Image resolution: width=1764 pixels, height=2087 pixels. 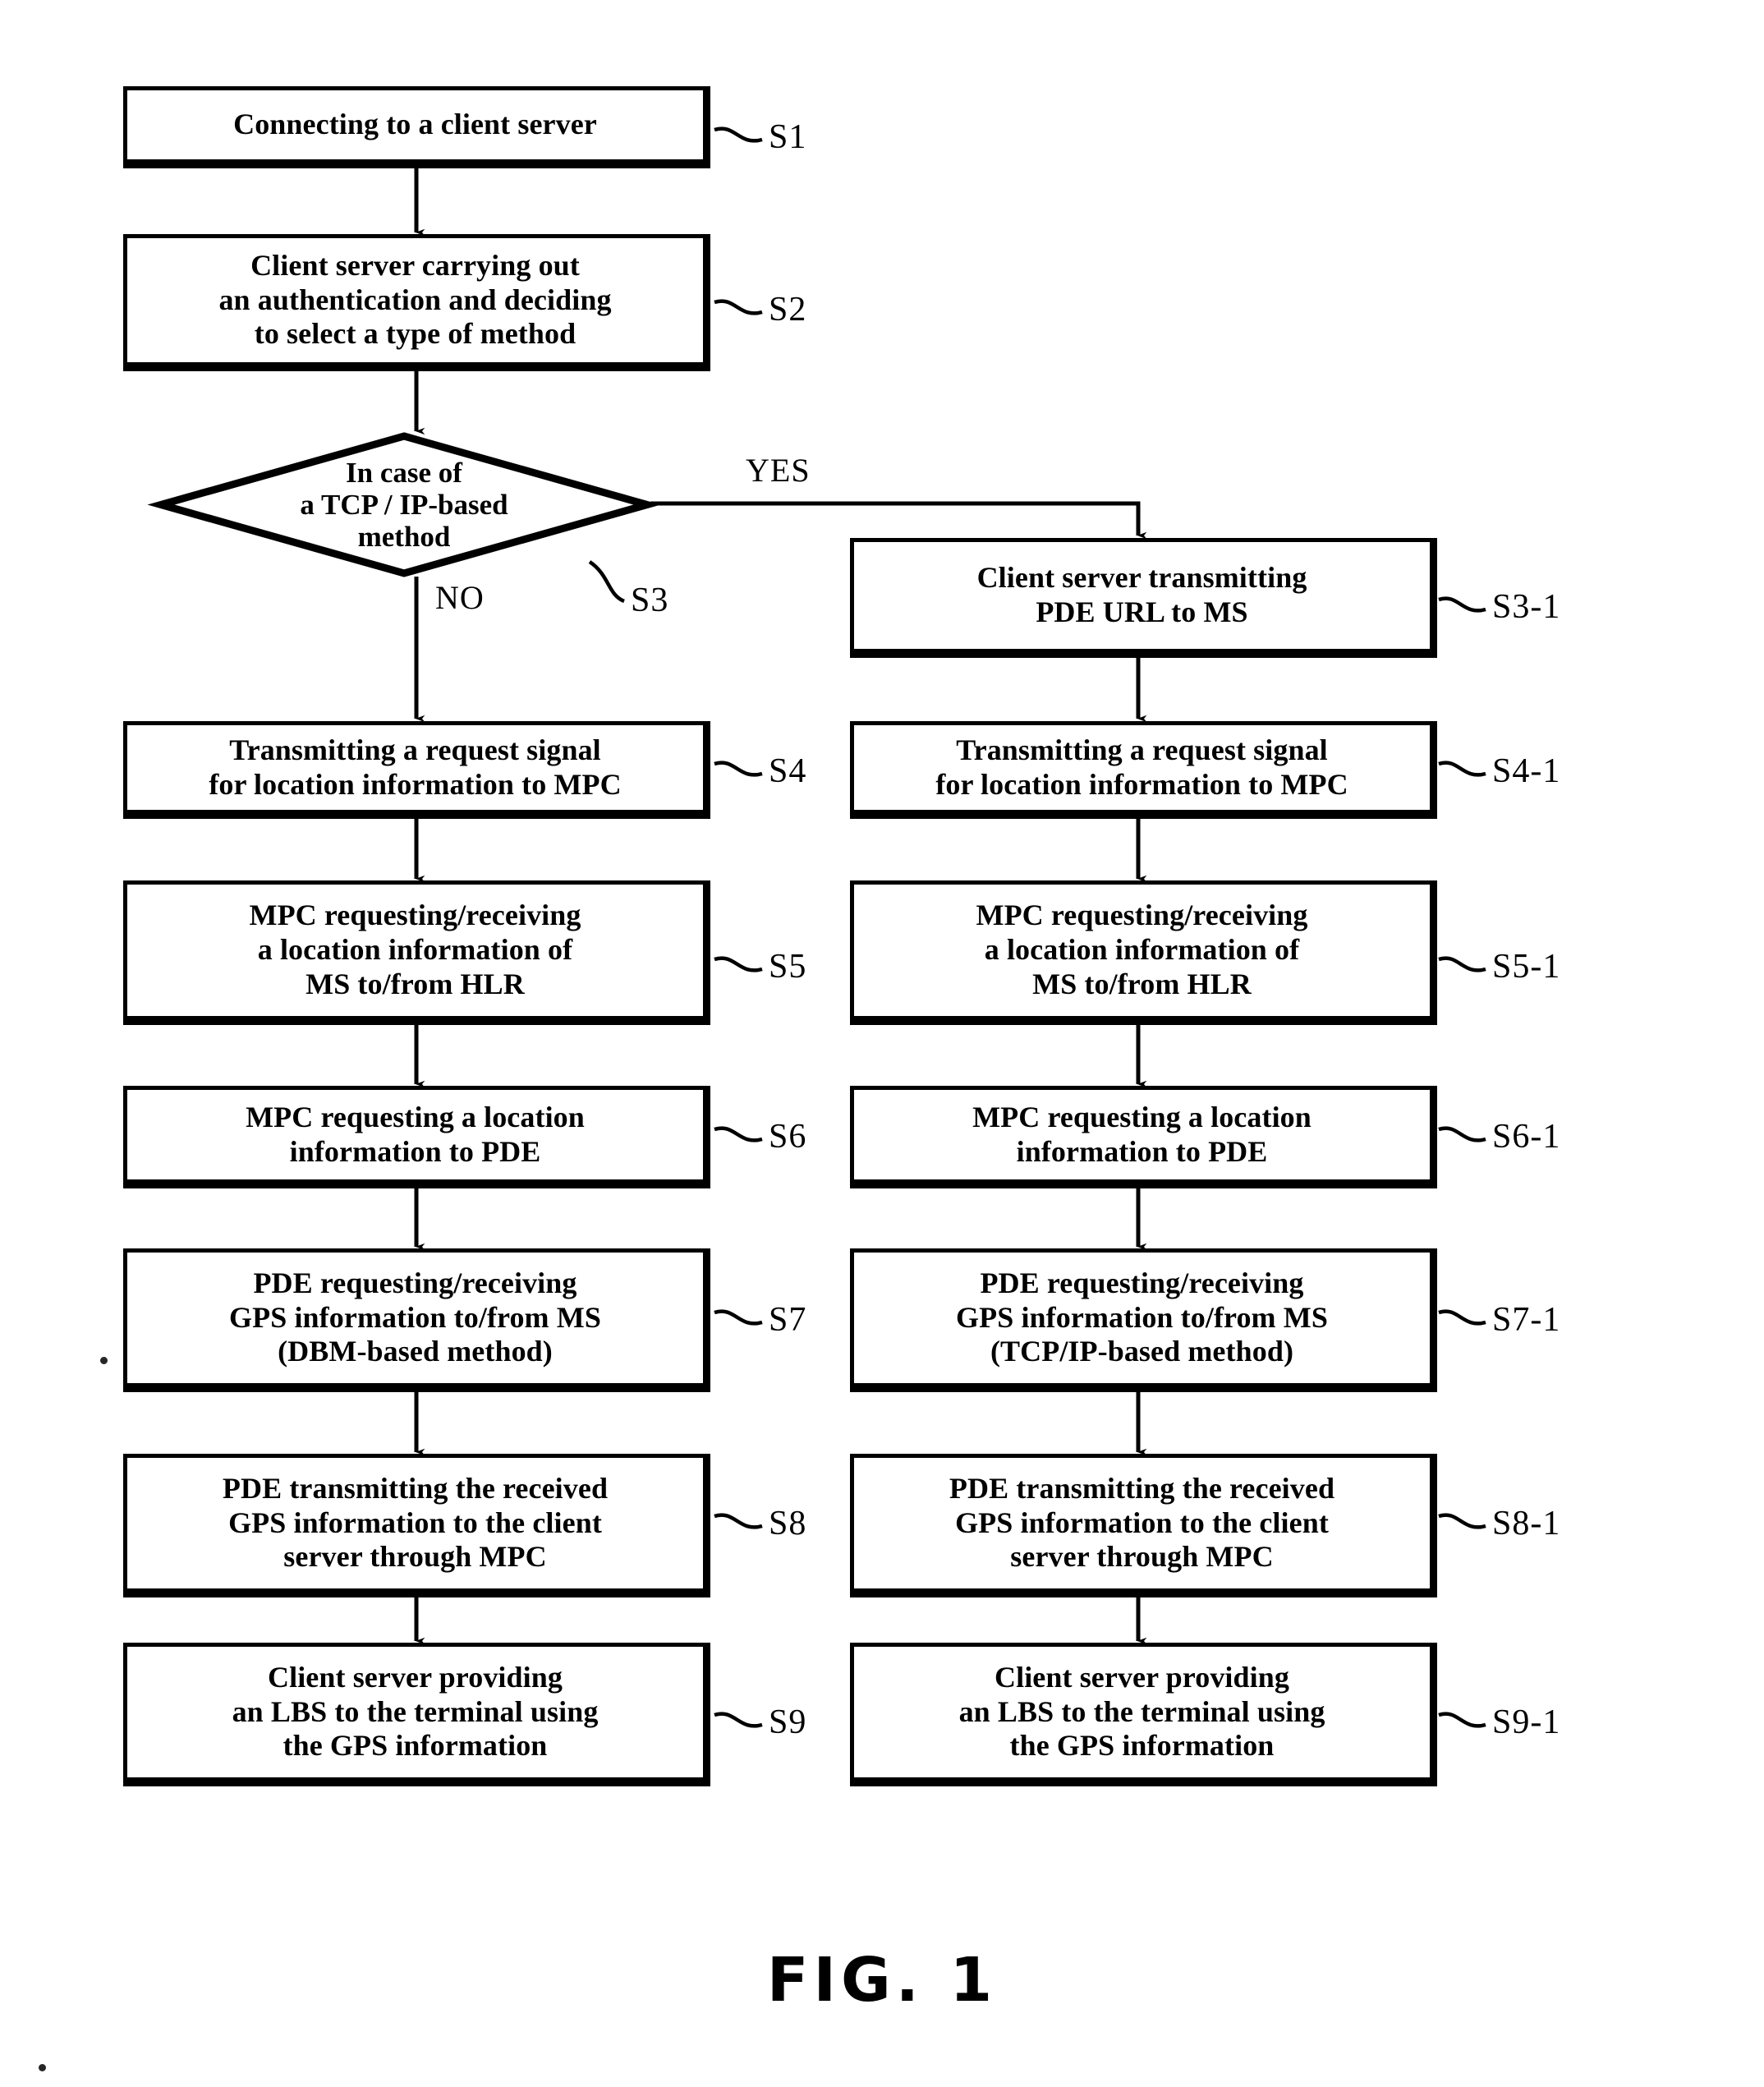 What do you see at coordinates (42, 2067) in the screenshot?
I see `page-speck-bottom` at bounding box center [42, 2067].